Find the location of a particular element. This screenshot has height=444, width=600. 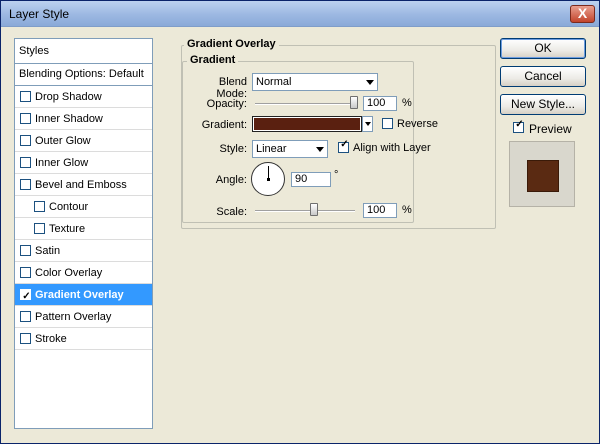

sidebar-item-label: Pattern Overlay is located at coordinates (73, 317).